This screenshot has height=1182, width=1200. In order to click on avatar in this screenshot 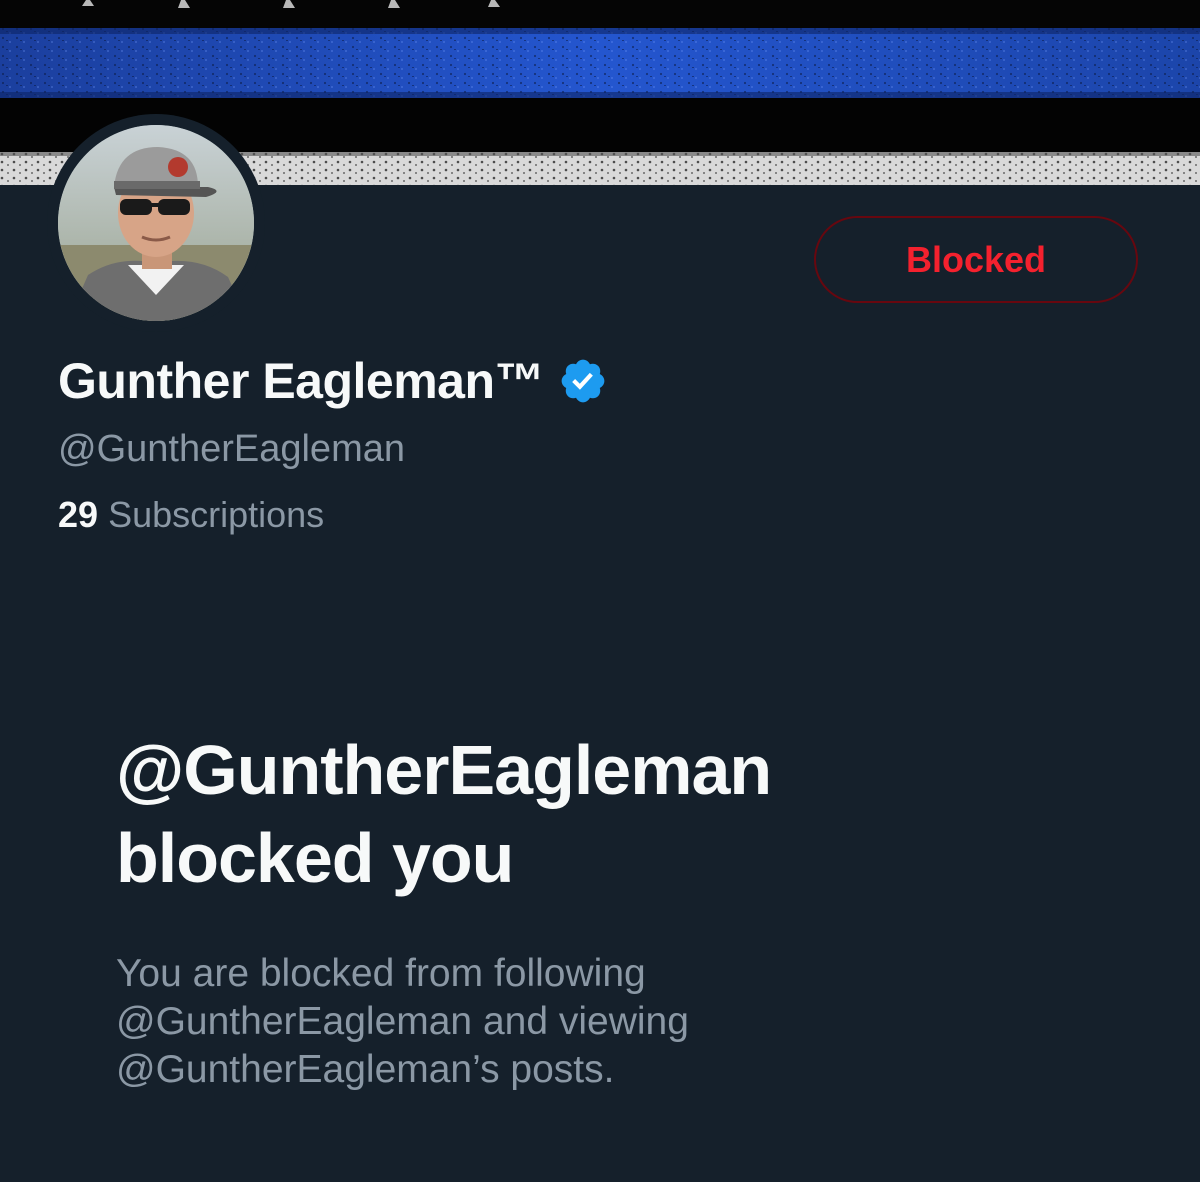, I will do `click(156, 223)`.